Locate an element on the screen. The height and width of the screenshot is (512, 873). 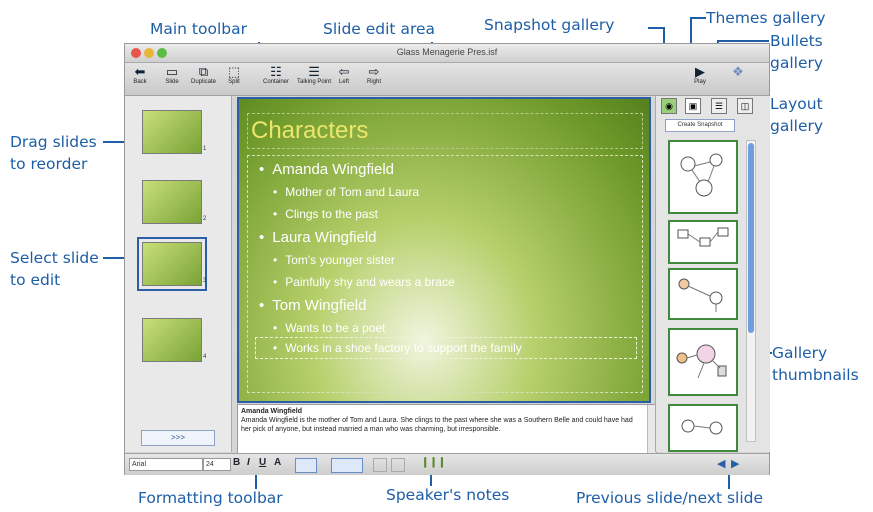
grid-toggle-icon is located at coordinates (380, 465).